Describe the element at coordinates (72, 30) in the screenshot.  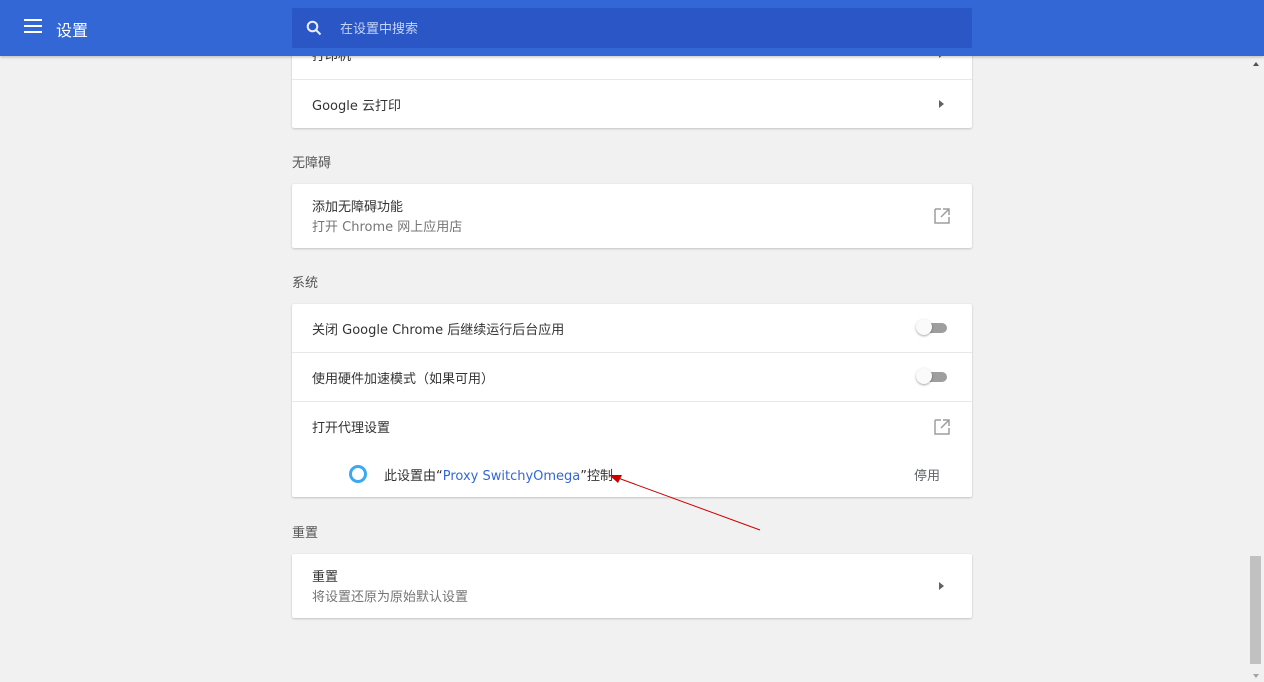
I see `page-title: 设置` at that location.